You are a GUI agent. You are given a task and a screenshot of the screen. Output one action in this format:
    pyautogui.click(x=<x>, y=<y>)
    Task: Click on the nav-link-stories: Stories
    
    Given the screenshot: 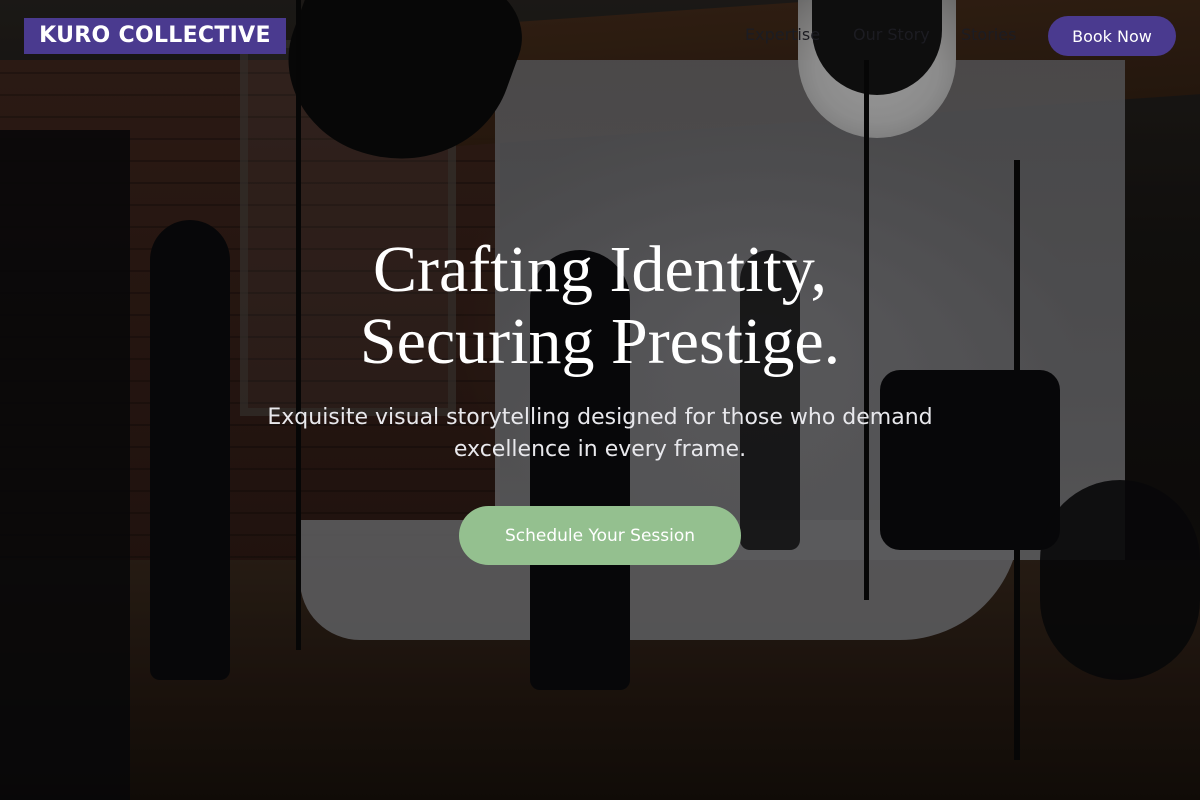 What is the action you would take?
    pyautogui.click(x=988, y=35)
    